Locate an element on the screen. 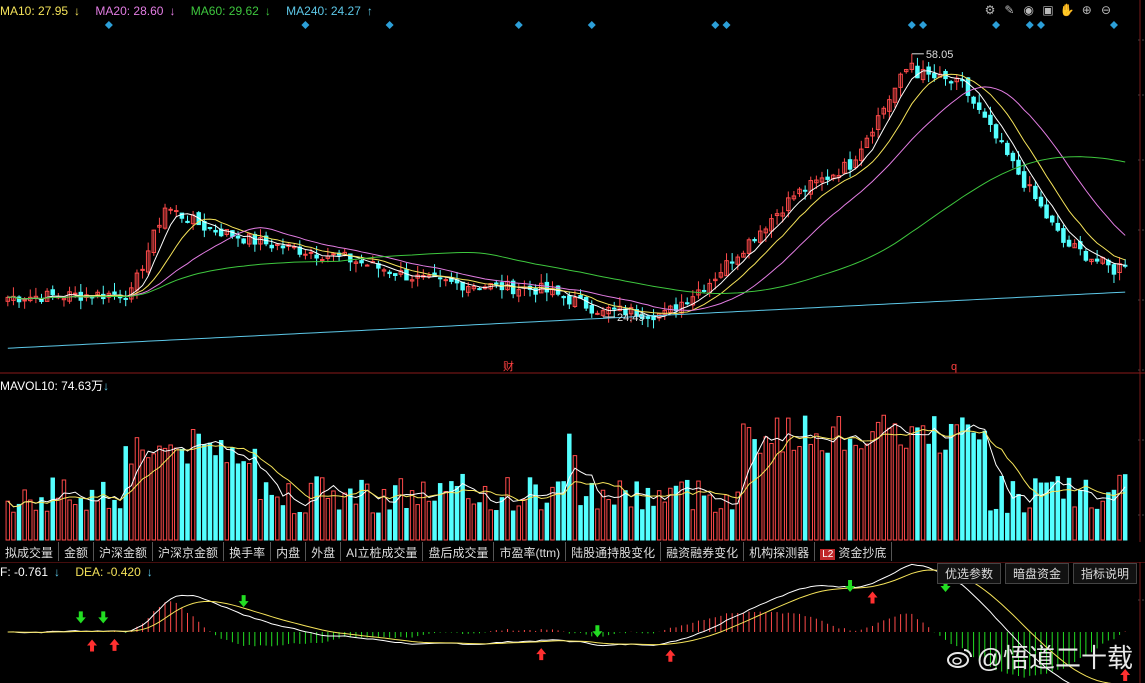 The height and width of the screenshot is (683, 1145). indicator-help-button: 指标说明 is located at coordinates (1104, 573).